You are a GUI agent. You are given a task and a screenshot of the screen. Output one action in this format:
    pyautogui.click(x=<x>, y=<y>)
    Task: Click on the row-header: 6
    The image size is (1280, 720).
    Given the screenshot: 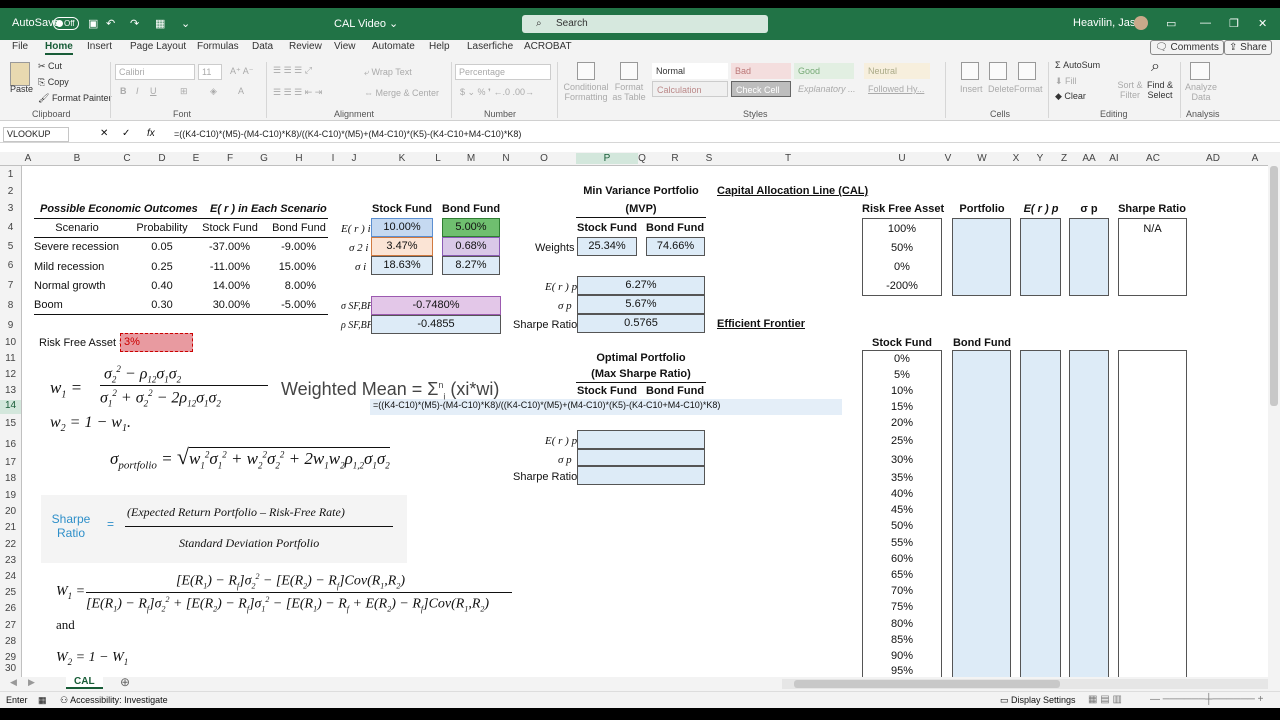 What is the action you would take?
    pyautogui.click(x=10, y=265)
    